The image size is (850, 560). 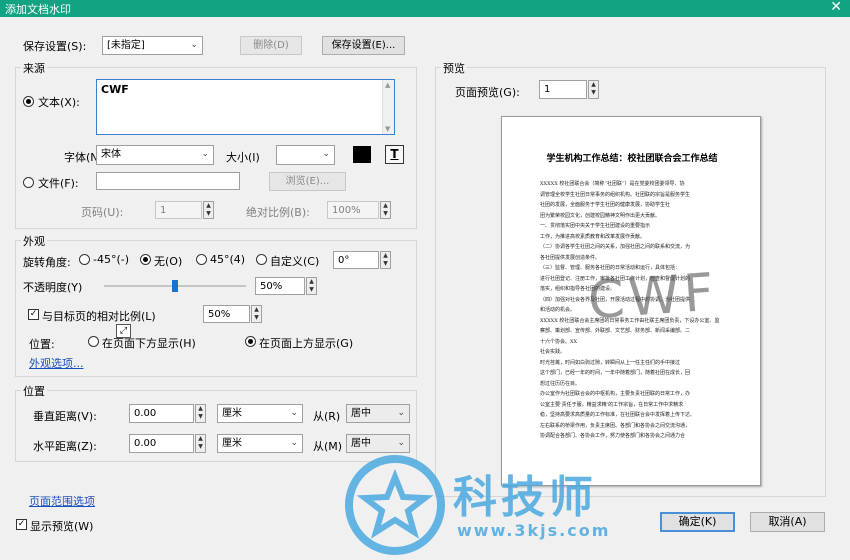 I want to click on page-number-label: 页码(U):, so click(x=102, y=212).